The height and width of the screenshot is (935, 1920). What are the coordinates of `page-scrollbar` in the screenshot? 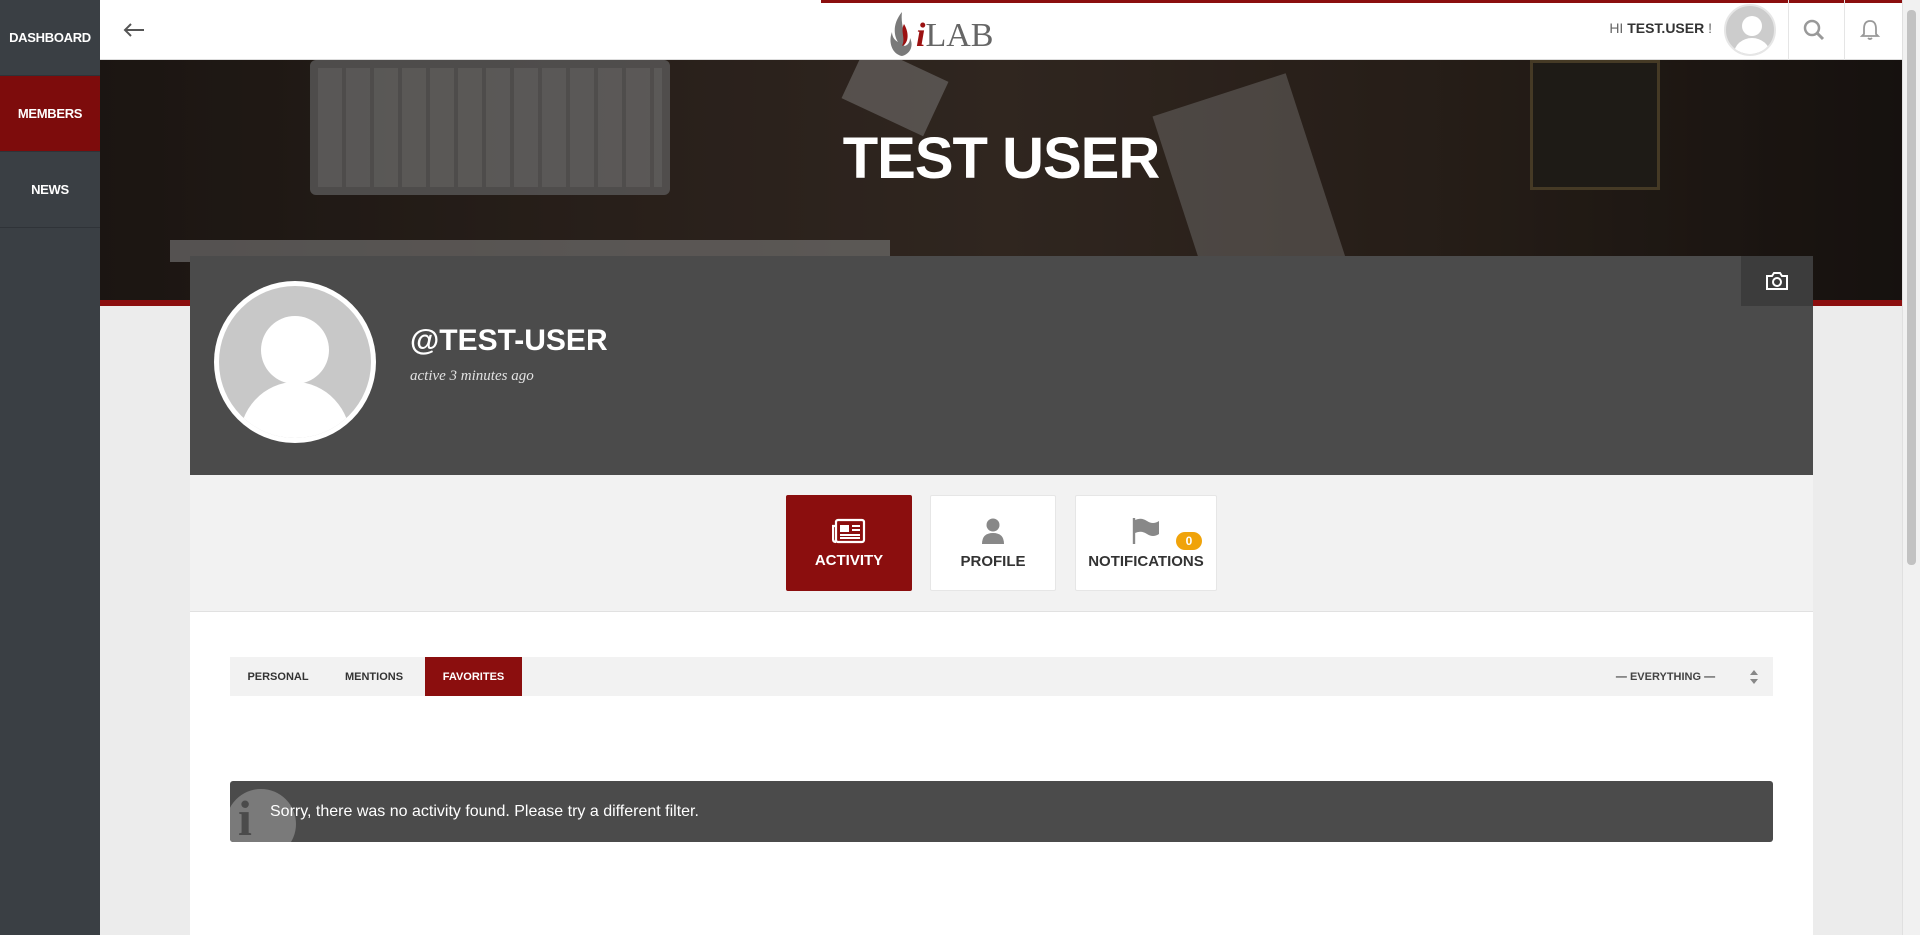 It's located at (1911, 467).